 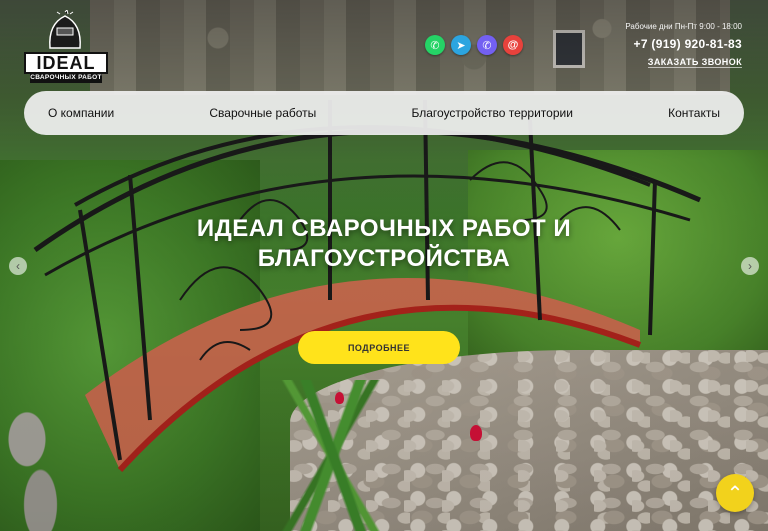 What do you see at coordinates (474, 45) in the screenshot?
I see `social-links: ✆ ➤ ✆ @` at bounding box center [474, 45].